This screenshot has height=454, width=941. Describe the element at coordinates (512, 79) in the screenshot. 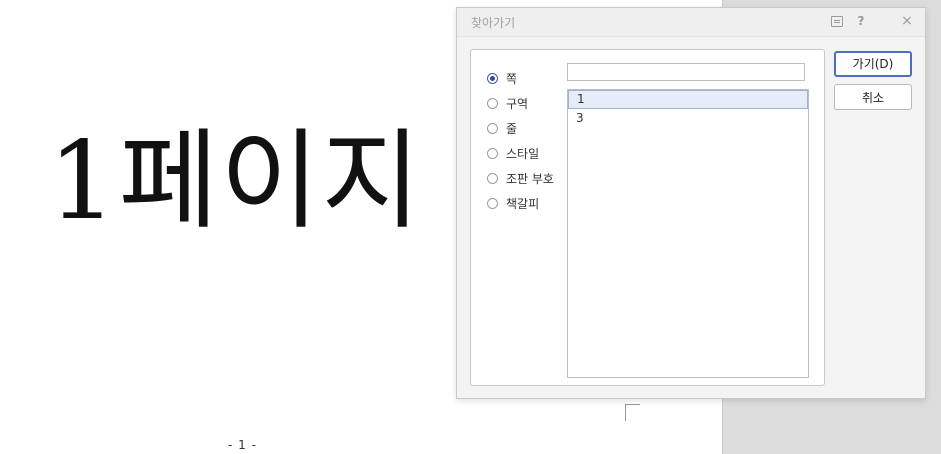

I see `radio-label: 쪽` at that location.